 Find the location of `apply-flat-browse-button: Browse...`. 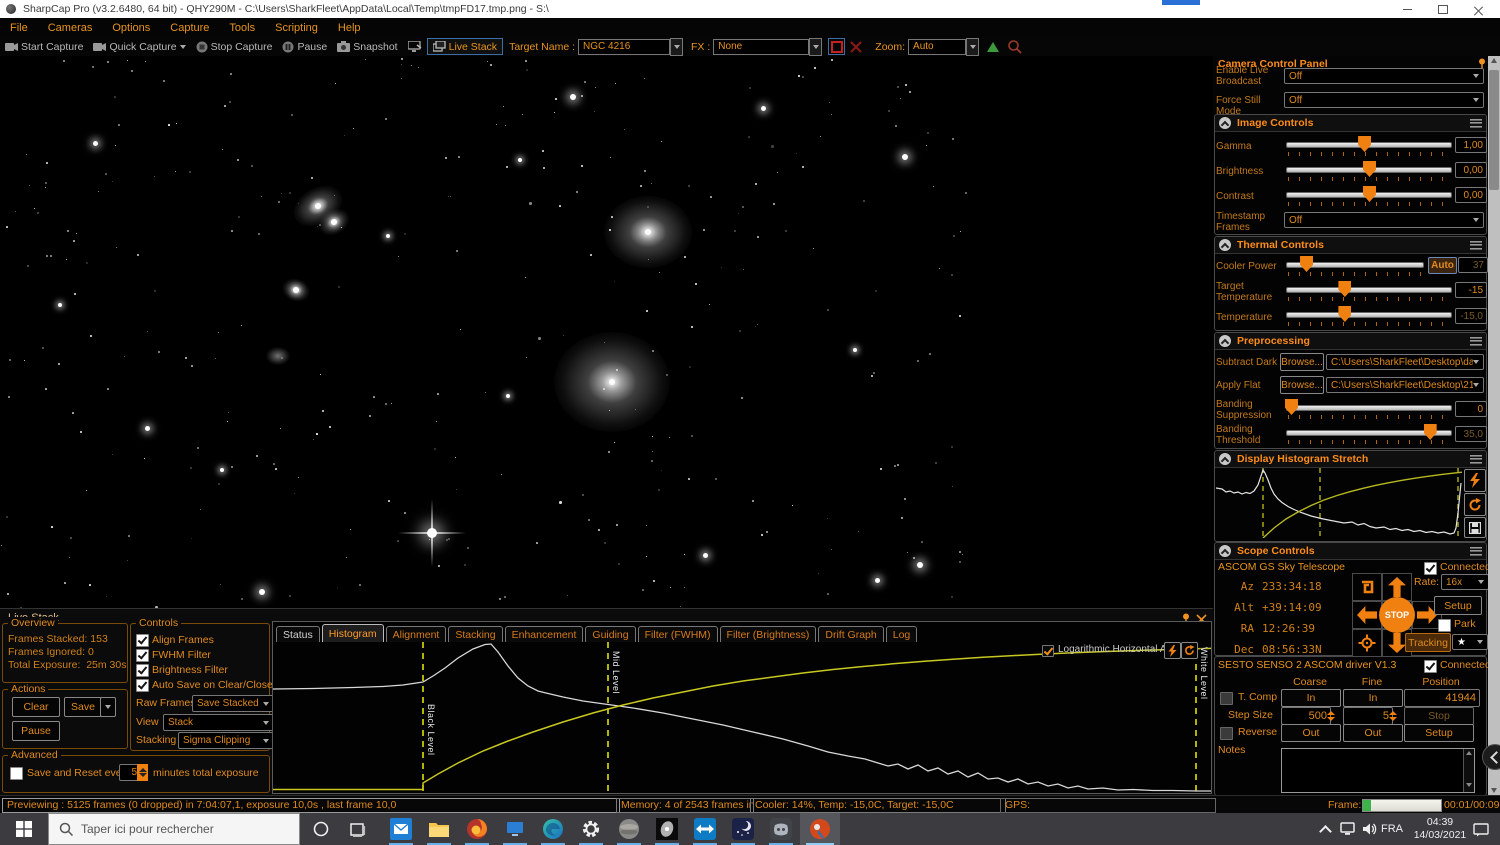

apply-flat-browse-button: Browse... is located at coordinates (1302, 385).